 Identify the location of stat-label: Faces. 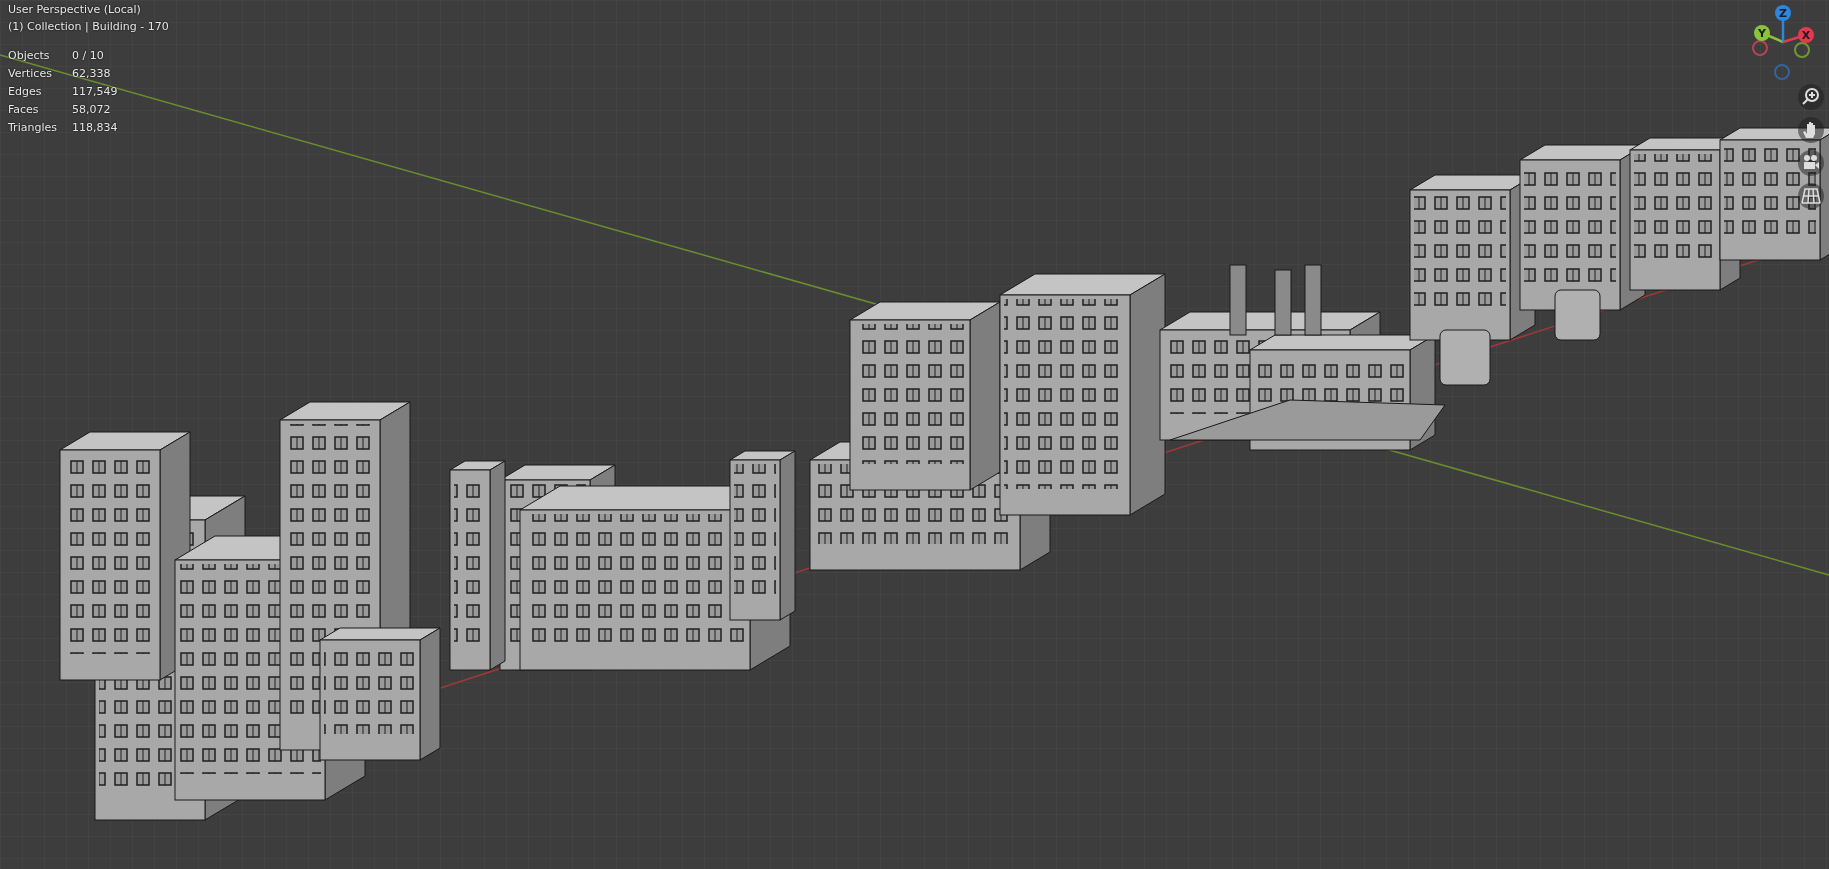
(23, 110).